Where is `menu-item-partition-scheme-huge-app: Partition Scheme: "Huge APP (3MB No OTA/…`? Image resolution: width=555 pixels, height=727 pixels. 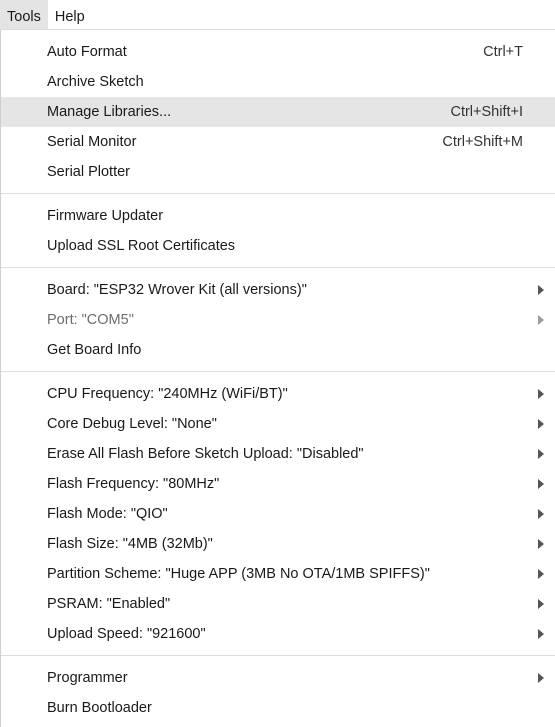
menu-item-partition-scheme-huge-app: Partition Scheme: "Huge APP (3MB No OTA/… is located at coordinates (278, 574).